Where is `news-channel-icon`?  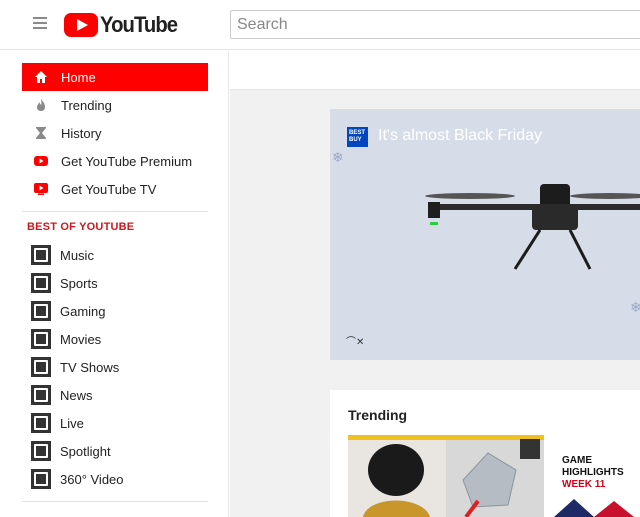
news-channel-icon is located at coordinates (41, 395).